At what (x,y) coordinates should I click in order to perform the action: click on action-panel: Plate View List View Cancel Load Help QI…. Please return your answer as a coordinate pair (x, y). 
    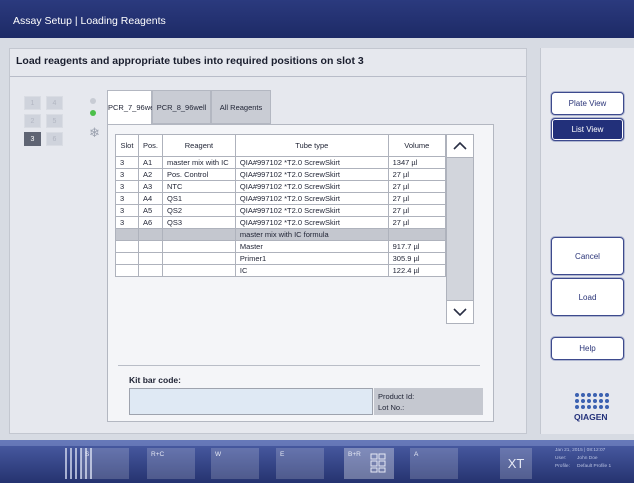
    Looking at the image, I should click on (587, 241).